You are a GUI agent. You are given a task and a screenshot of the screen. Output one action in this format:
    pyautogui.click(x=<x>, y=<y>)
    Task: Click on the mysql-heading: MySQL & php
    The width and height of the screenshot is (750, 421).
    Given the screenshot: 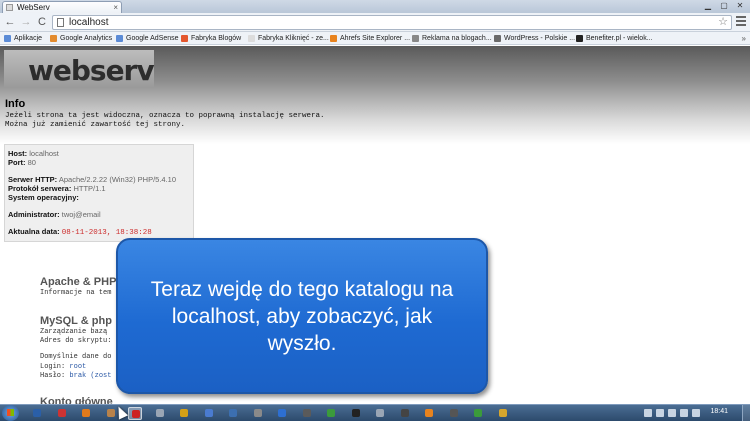 What is the action you would take?
    pyautogui.click(x=76, y=321)
    